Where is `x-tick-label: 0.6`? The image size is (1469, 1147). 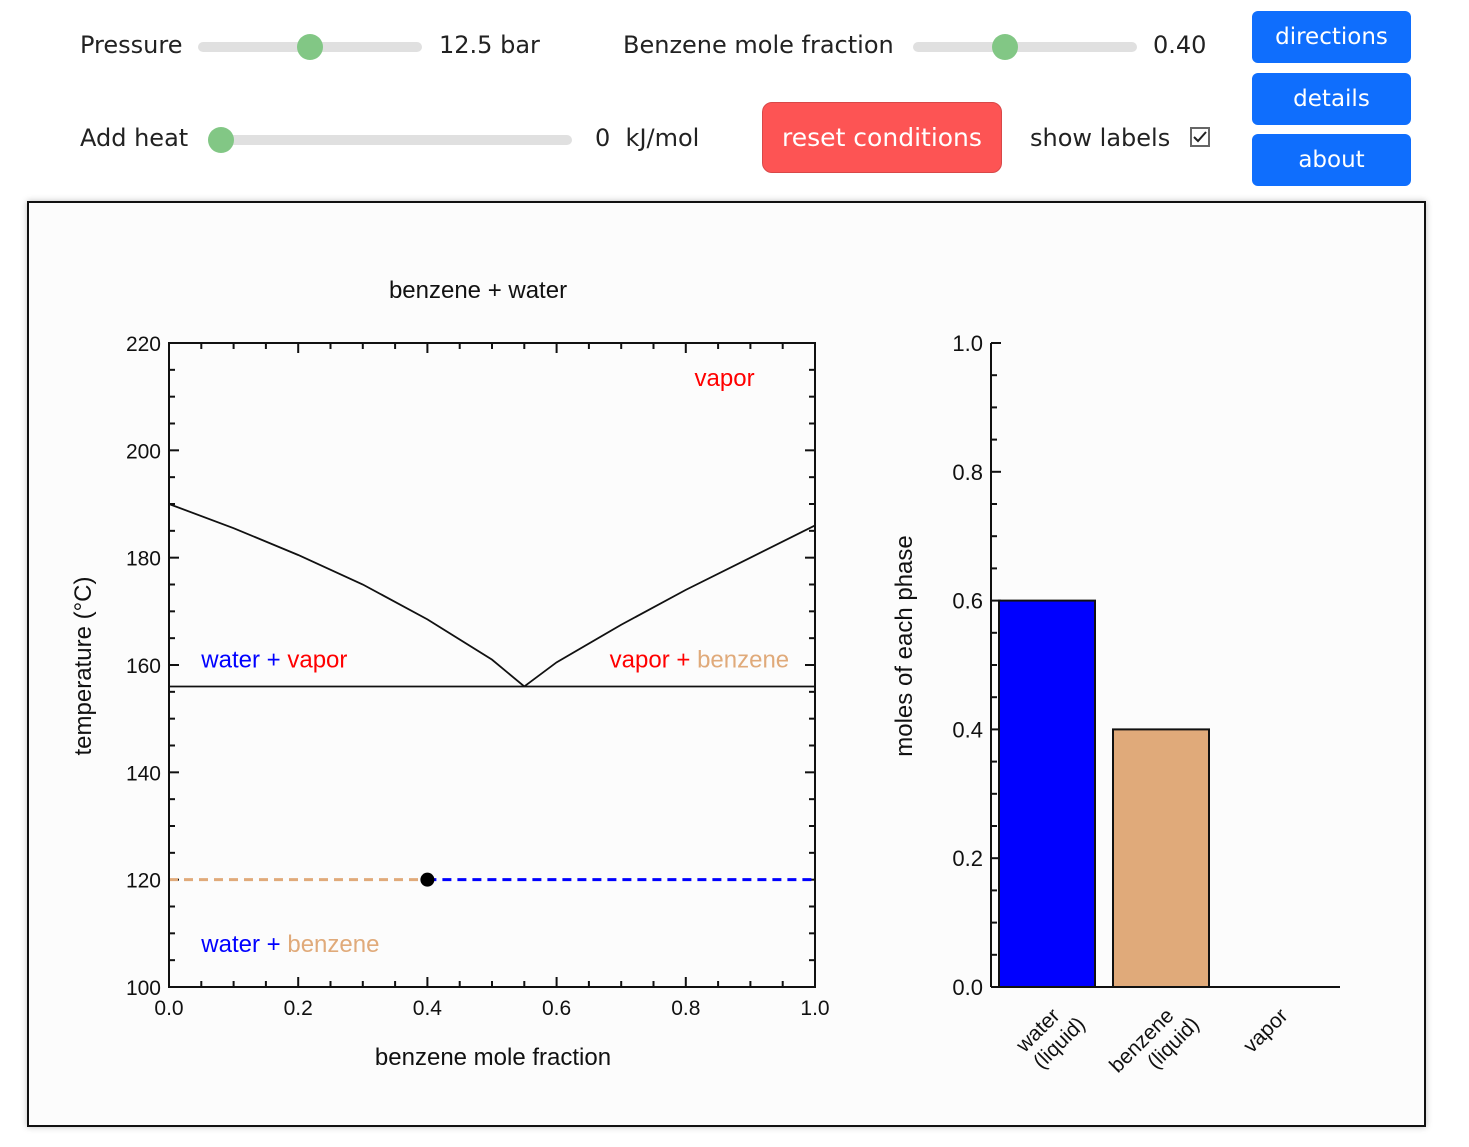
x-tick-label: 0.6 is located at coordinates (556, 1008).